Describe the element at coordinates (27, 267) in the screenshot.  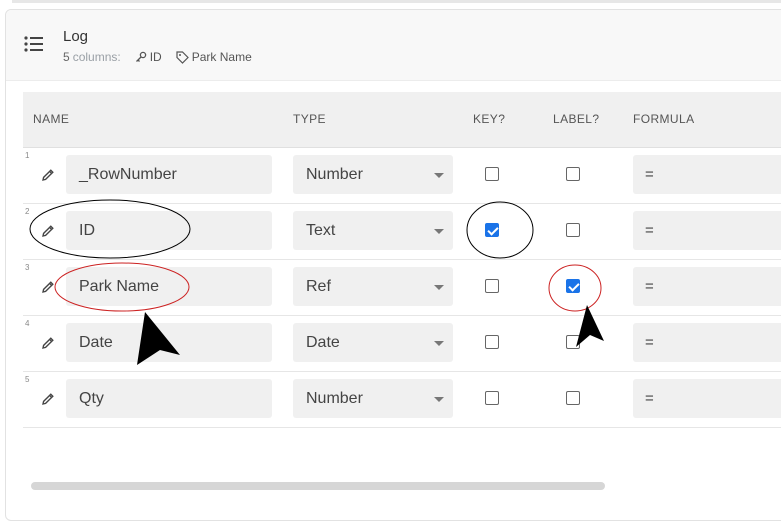
I see `row-number: 3` at that location.